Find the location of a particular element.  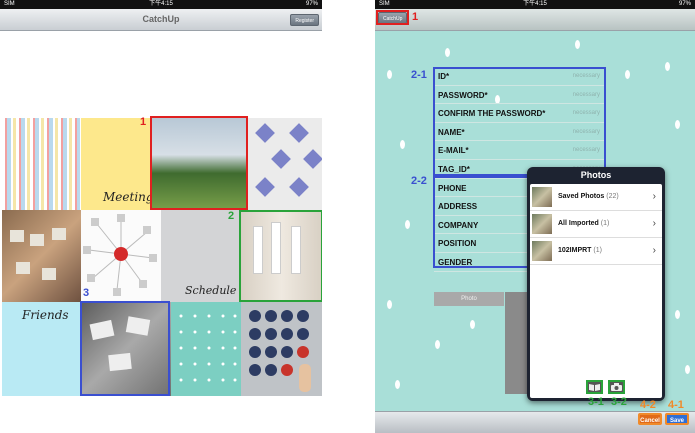

friends-label: Friends is located at coordinates (45, 315).